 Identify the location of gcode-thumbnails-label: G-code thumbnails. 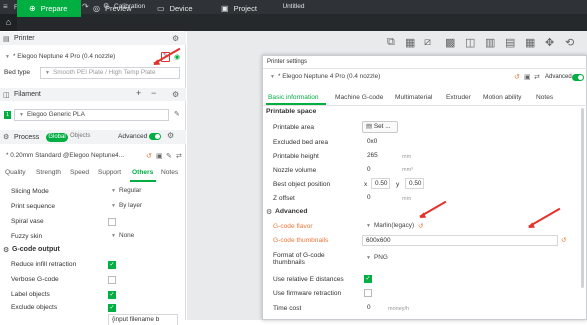
(301, 240).